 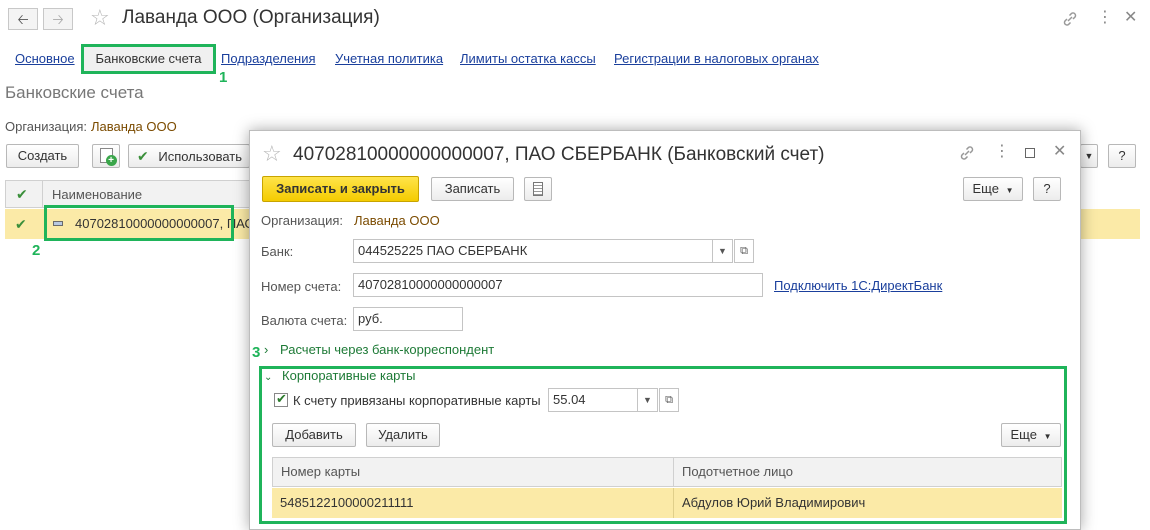 I want to click on use-button: ✔ Использовать, so click(x=189, y=156).